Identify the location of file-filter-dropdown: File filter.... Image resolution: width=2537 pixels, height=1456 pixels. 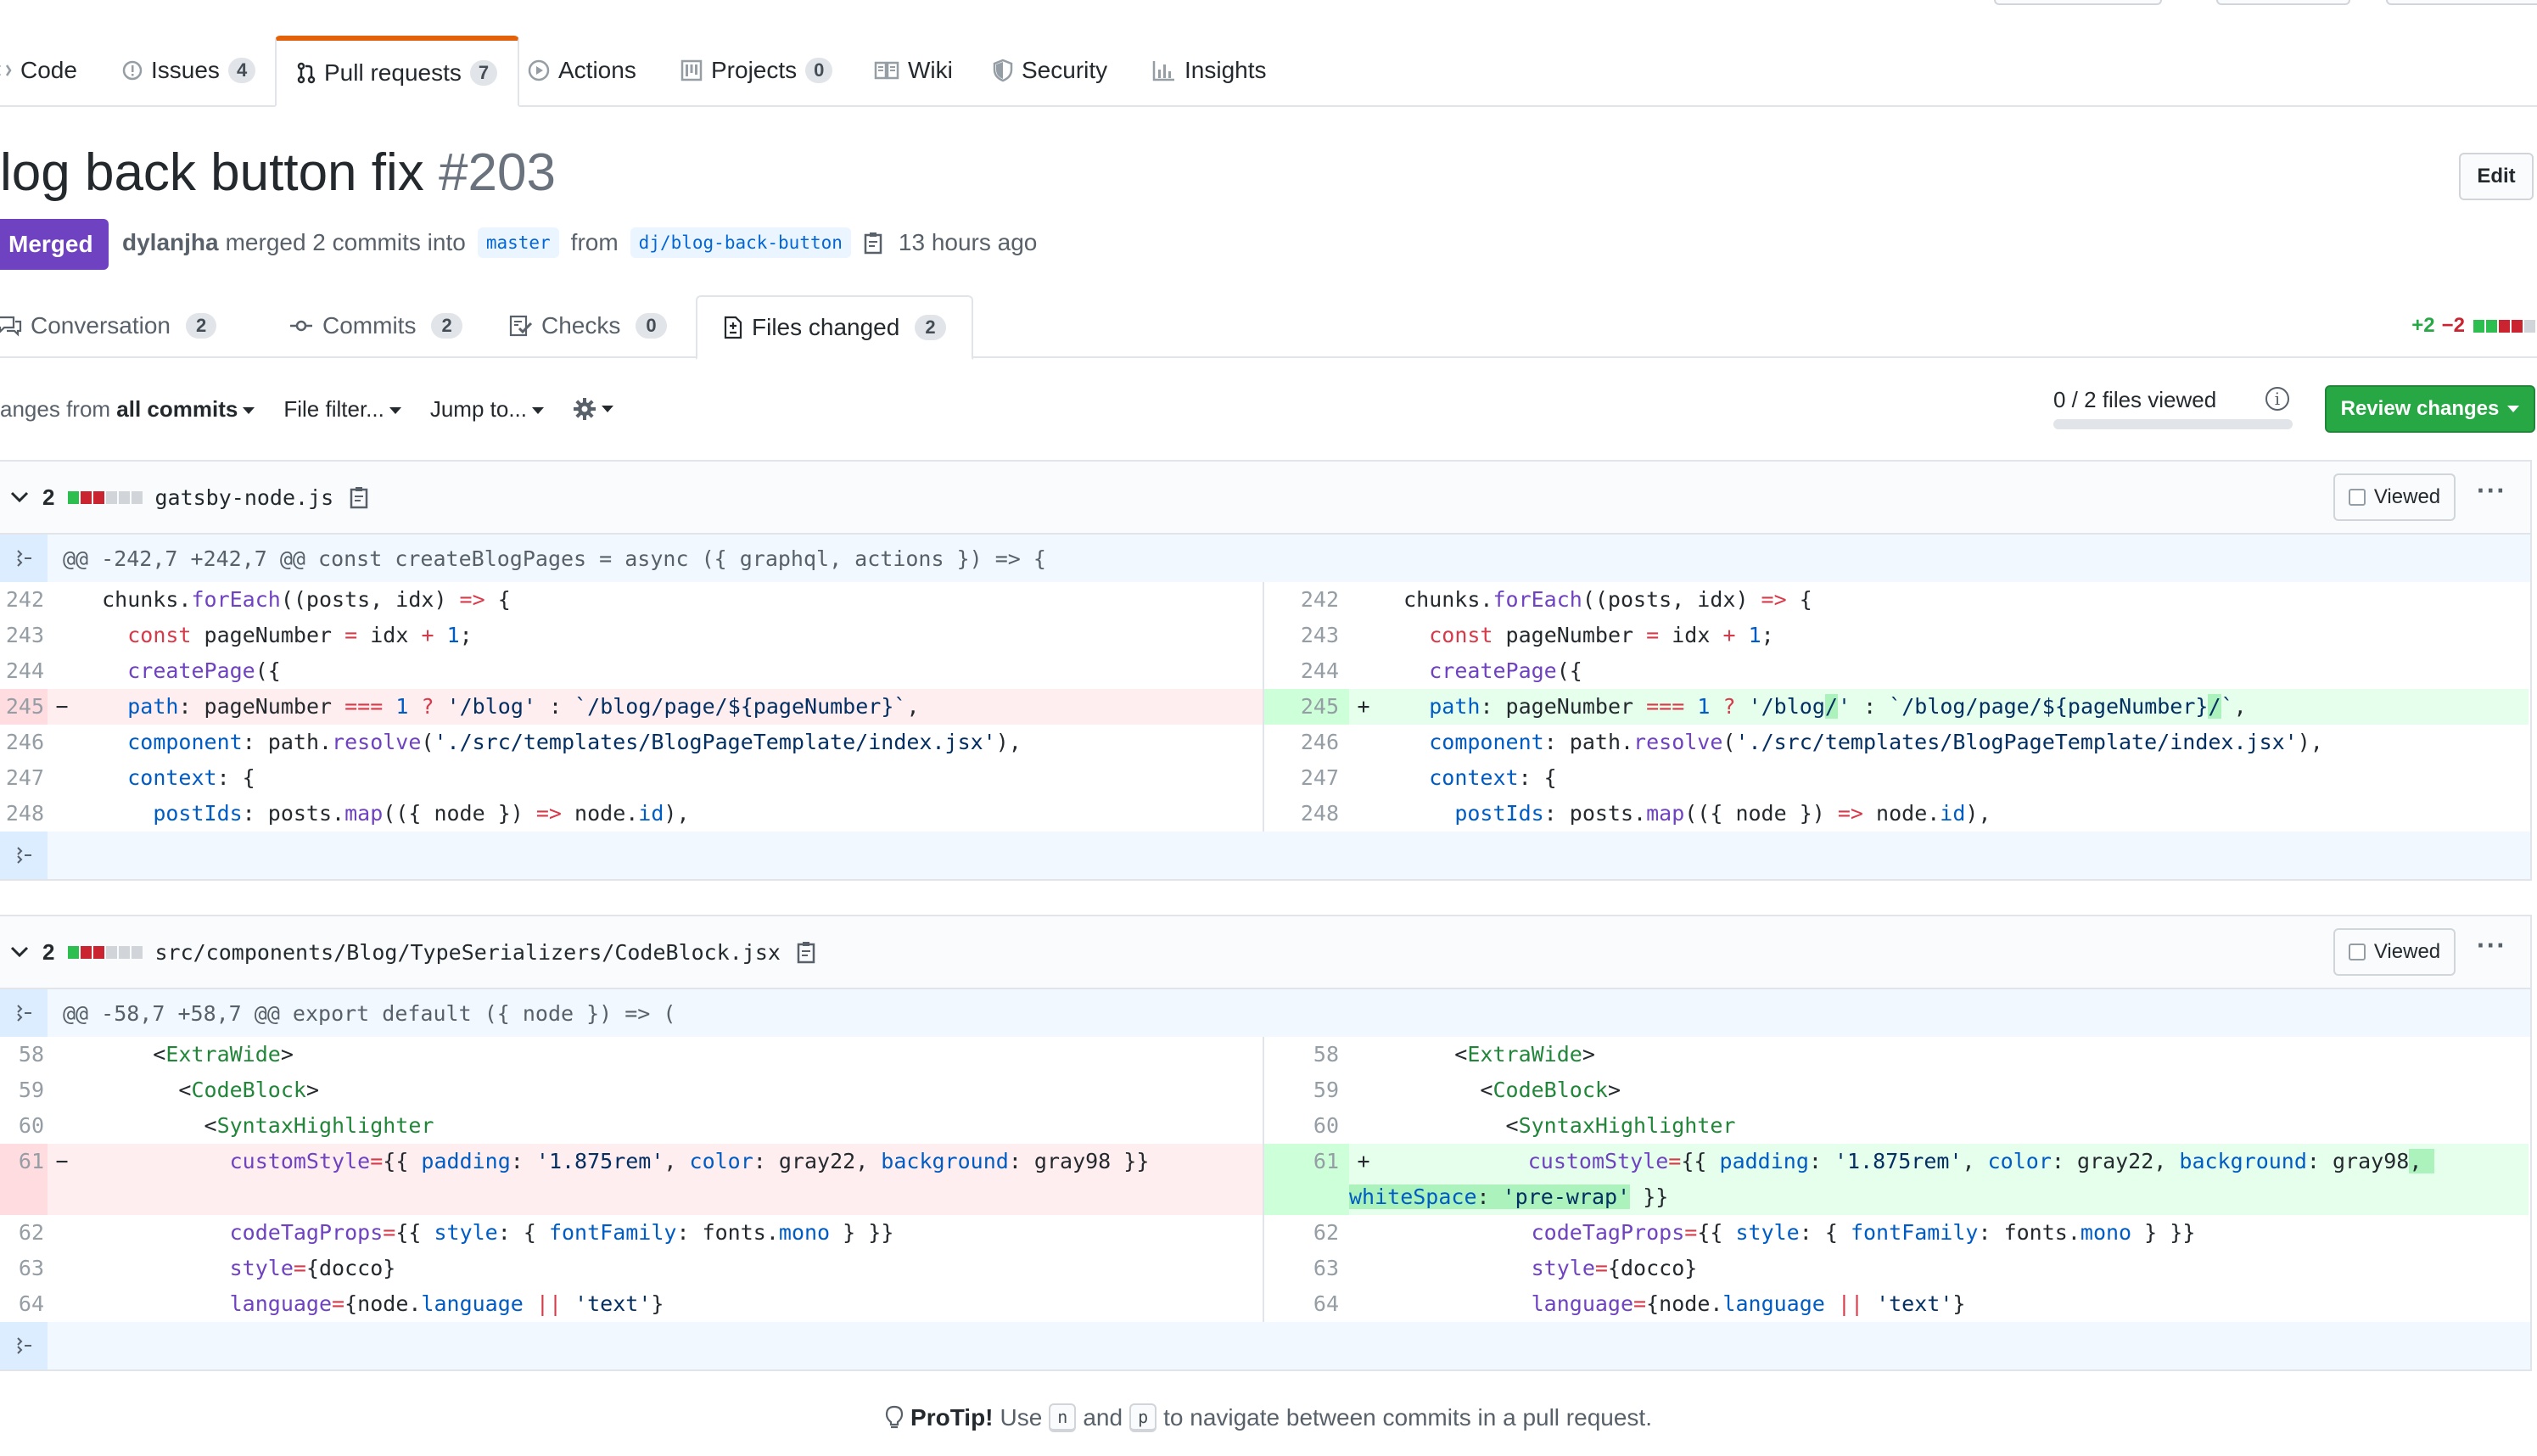
(342, 409).